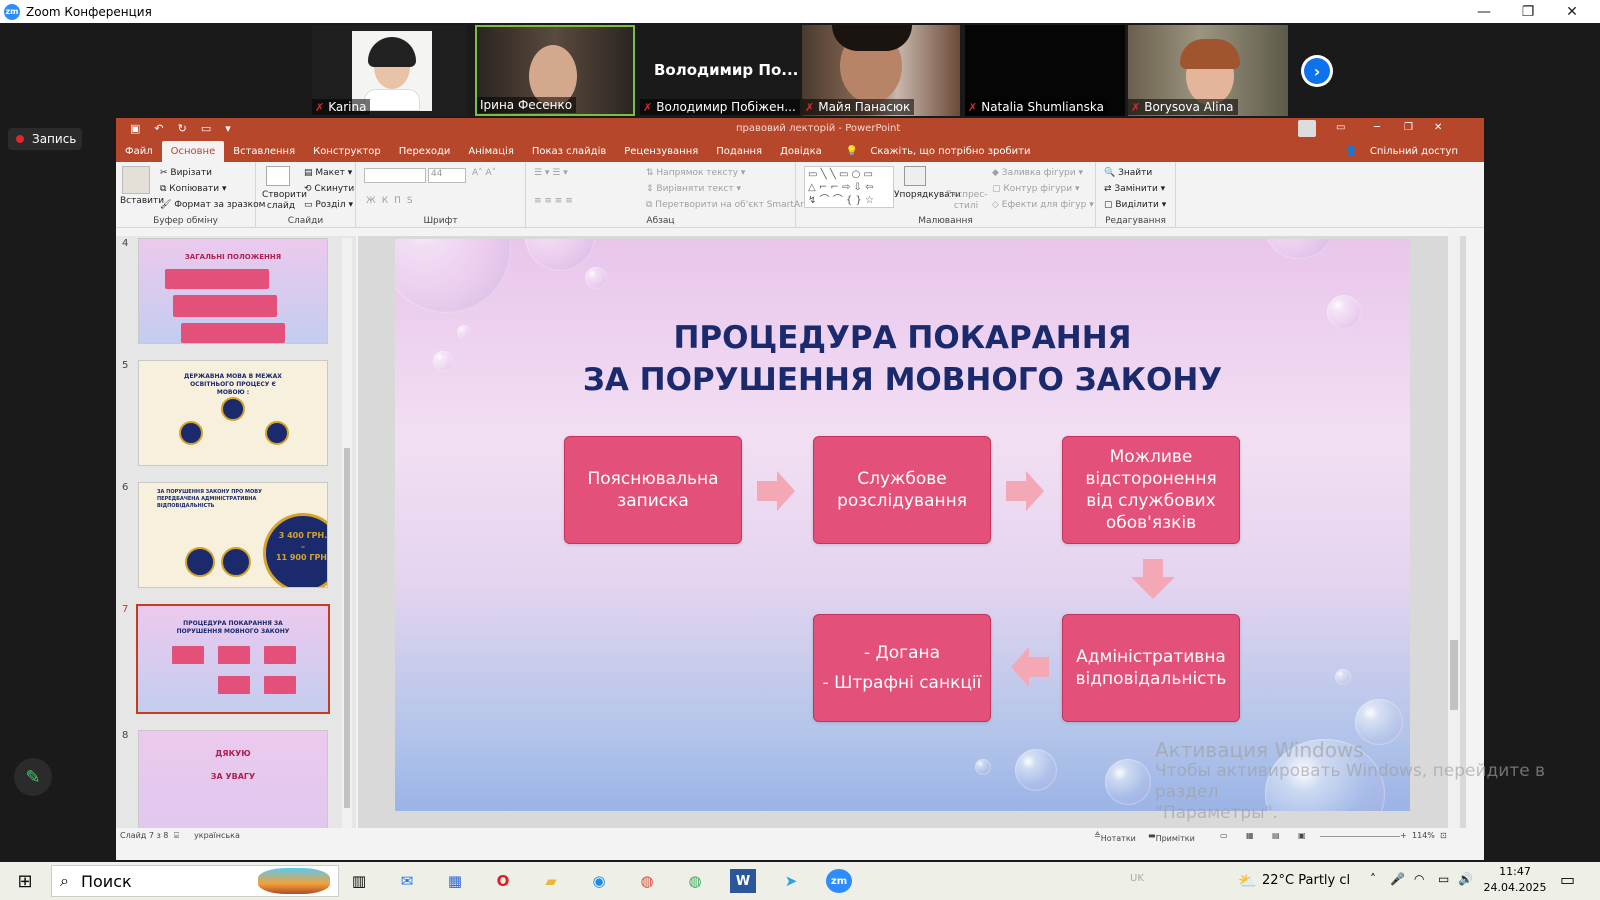 The image size is (1600, 900). What do you see at coordinates (902, 668) in the screenshot?
I see `flow-box-penalties: - Догана - Штрафні санкції` at bounding box center [902, 668].